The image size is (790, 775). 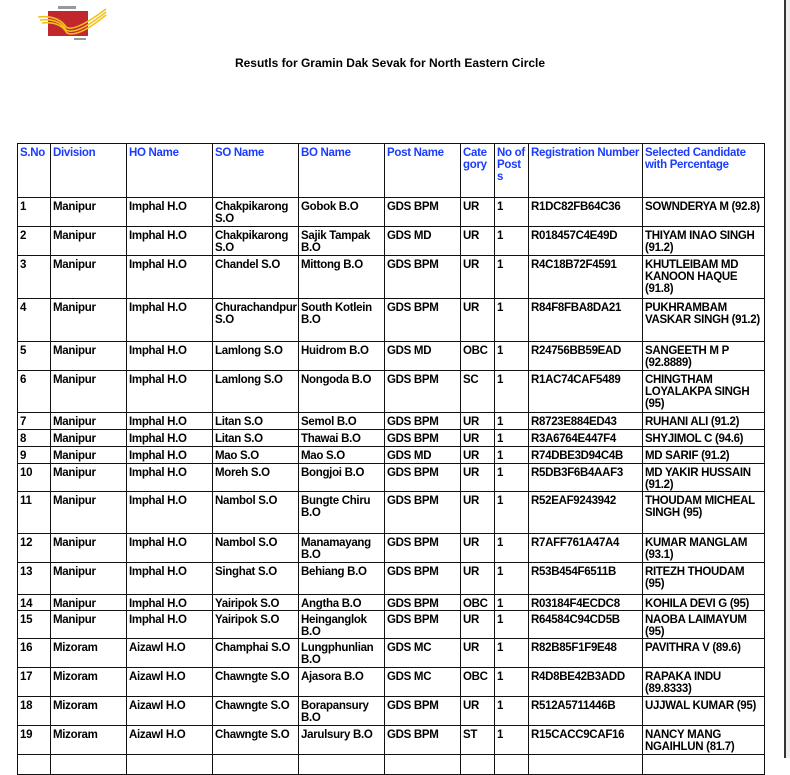 What do you see at coordinates (703, 391) in the screenshot?
I see `cell-selected-candidate: CHINGTHAM LOYALAKPA SINGH (95)` at bounding box center [703, 391].